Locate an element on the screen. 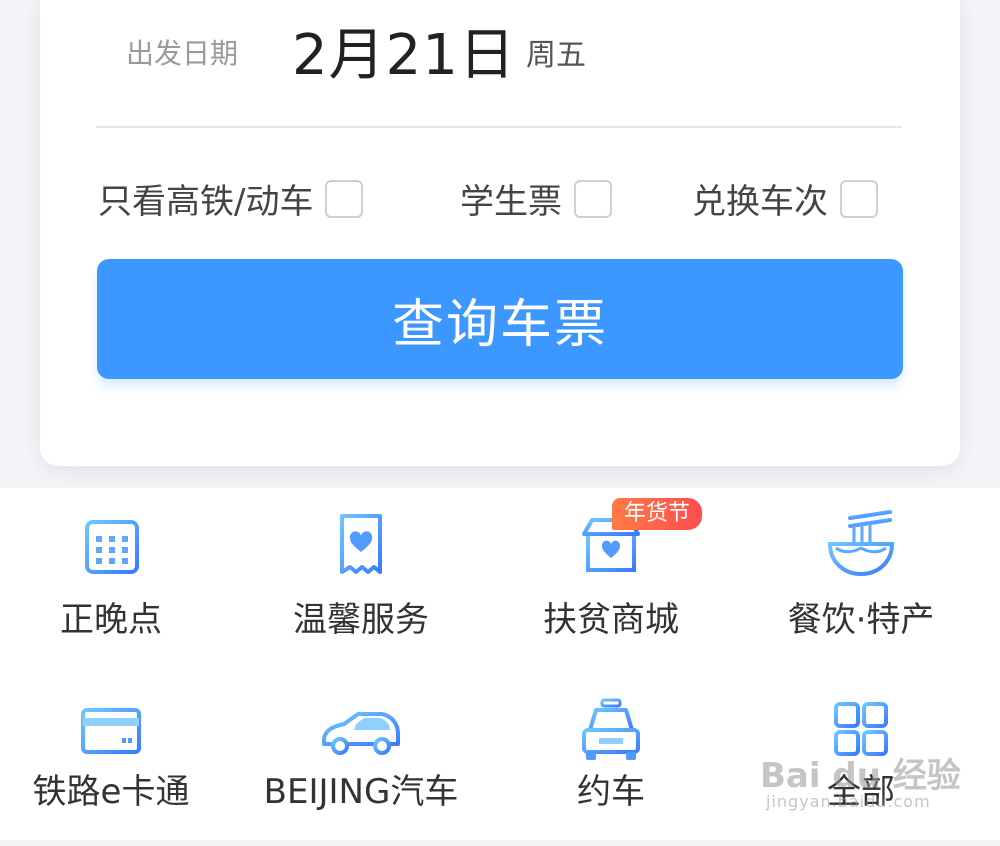 The height and width of the screenshot is (846, 1000). filter-options: 只看高铁/动车 学生票 兑换车次 is located at coordinates (500, 196).